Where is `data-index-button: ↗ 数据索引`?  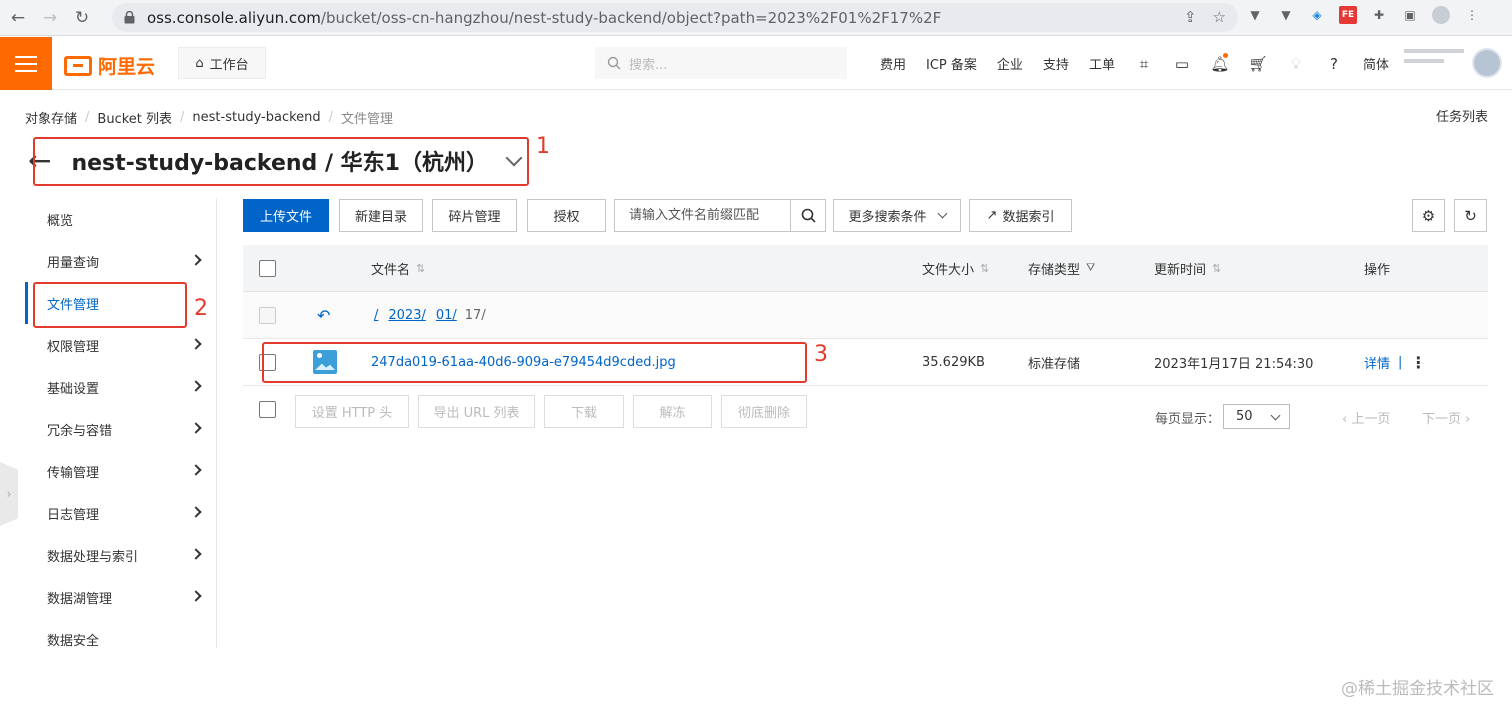
data-index-button: ↗ 数据索引 is located at coordinates (1020, 215).